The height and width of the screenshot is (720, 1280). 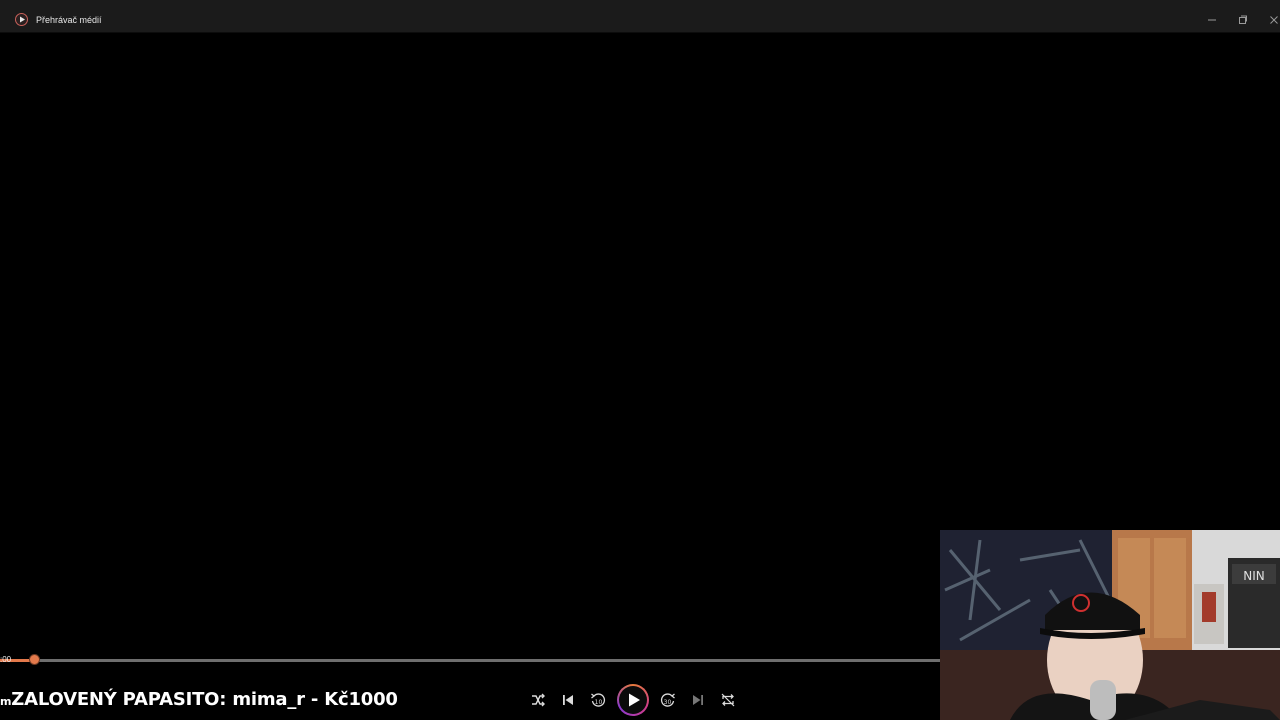 I want to click on svg-text: NIN, so click(x=1254, y=576).